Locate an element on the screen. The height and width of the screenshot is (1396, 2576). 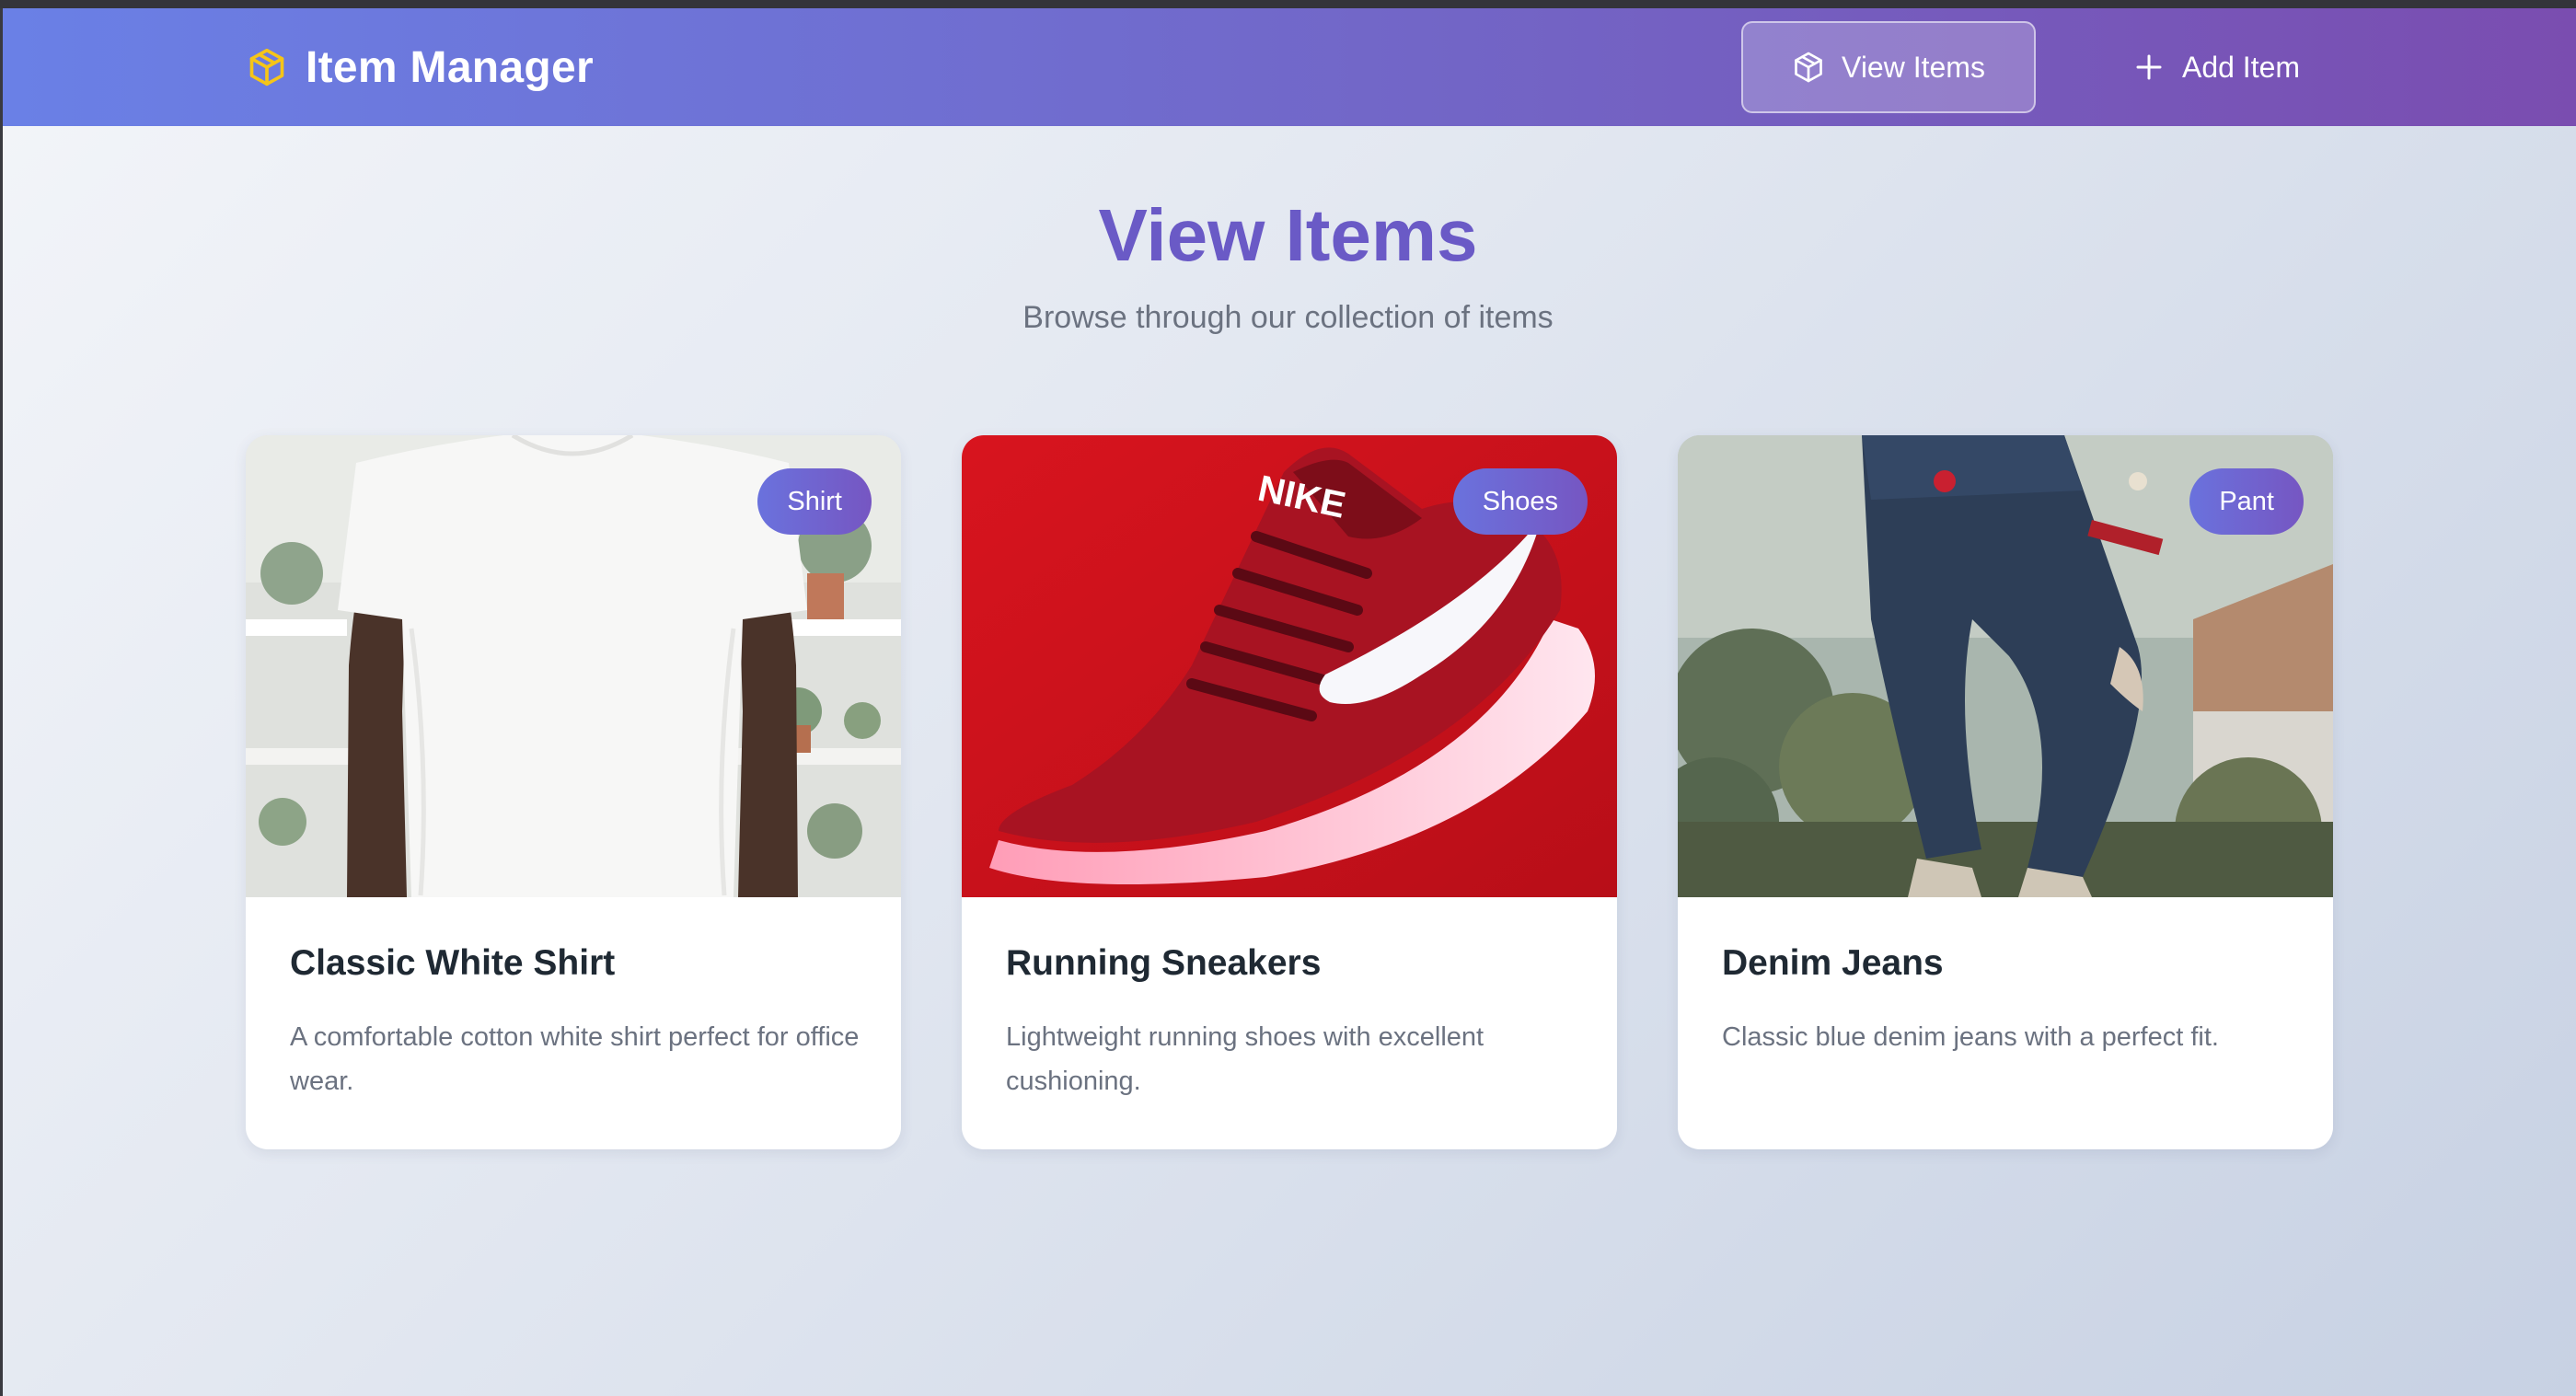
add-item-button: Add Item is located at coordinates (2216, 67).